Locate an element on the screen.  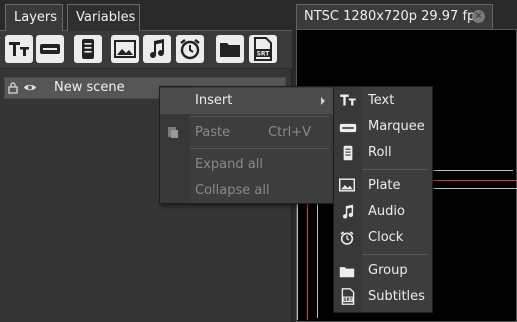
add-audio-button is located at coordinates (157, 49).